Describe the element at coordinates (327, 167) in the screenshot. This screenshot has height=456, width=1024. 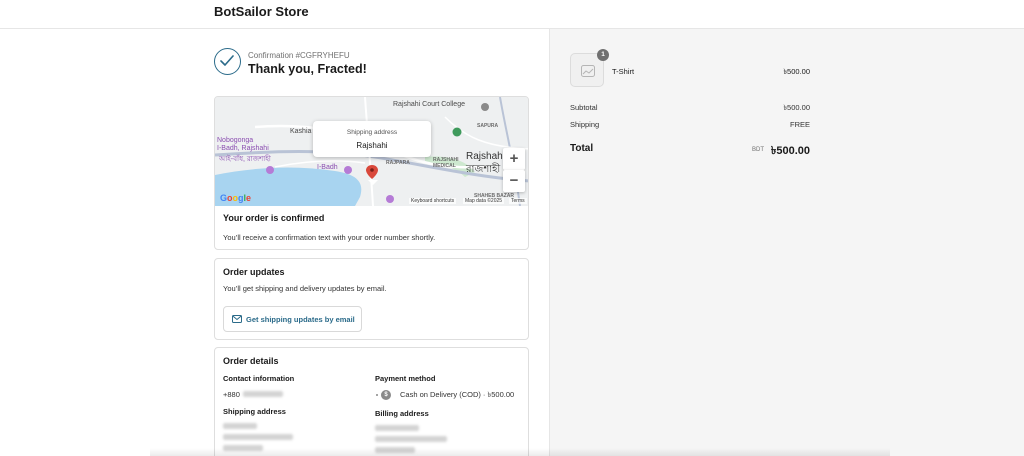
I see `map-label-badh-2: I-Badh` at that location.